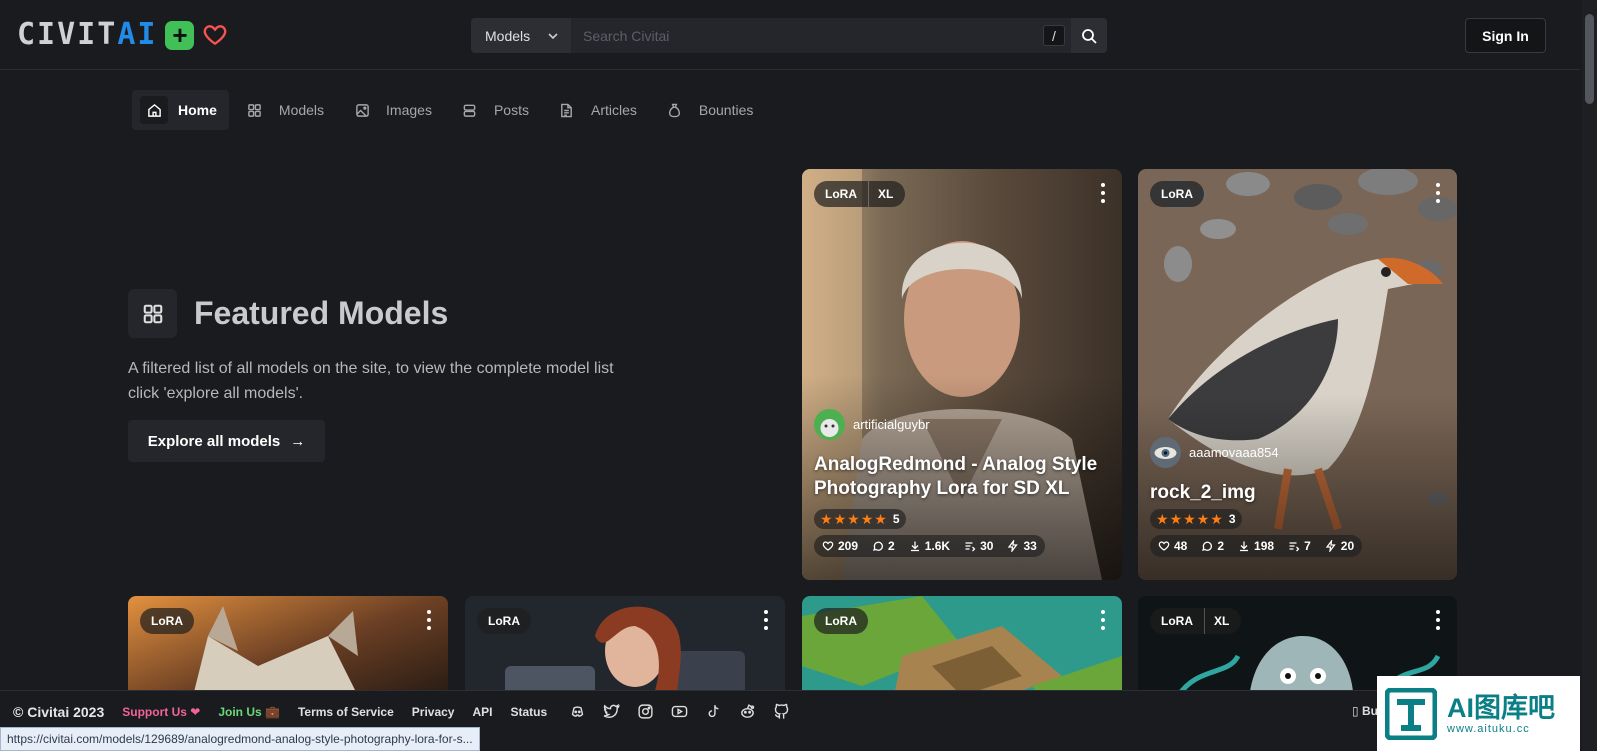 This screenshot has width=1597, height=751. I want to click on search-shortcut-key: /, so click(1054, 35).